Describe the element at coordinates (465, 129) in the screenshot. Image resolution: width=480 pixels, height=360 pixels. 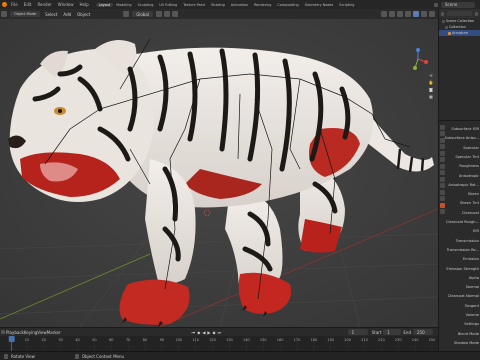
I see `property-label: Subsurface IOR` at that location.